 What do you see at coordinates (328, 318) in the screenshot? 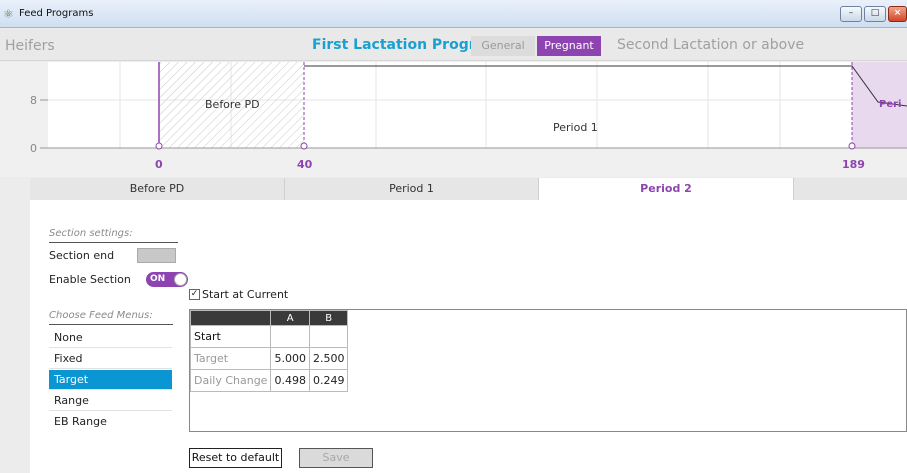
I see `column-header-b: B` at bounding box center [328, 318].